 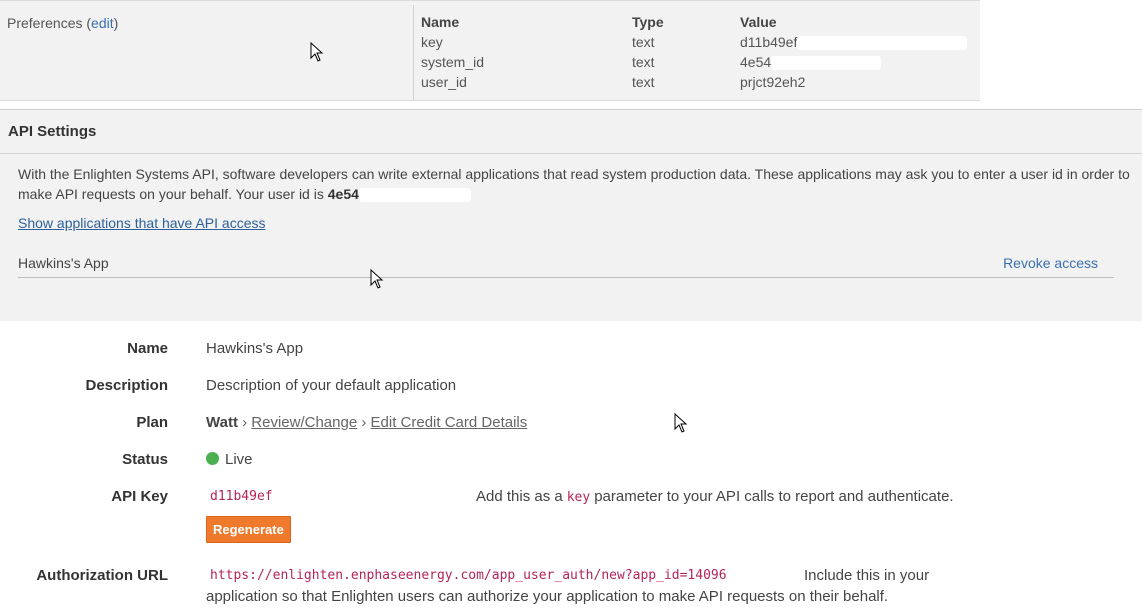 I want to click on authorization-url-help-line1: Include this in your, so click(x=867, y=575).